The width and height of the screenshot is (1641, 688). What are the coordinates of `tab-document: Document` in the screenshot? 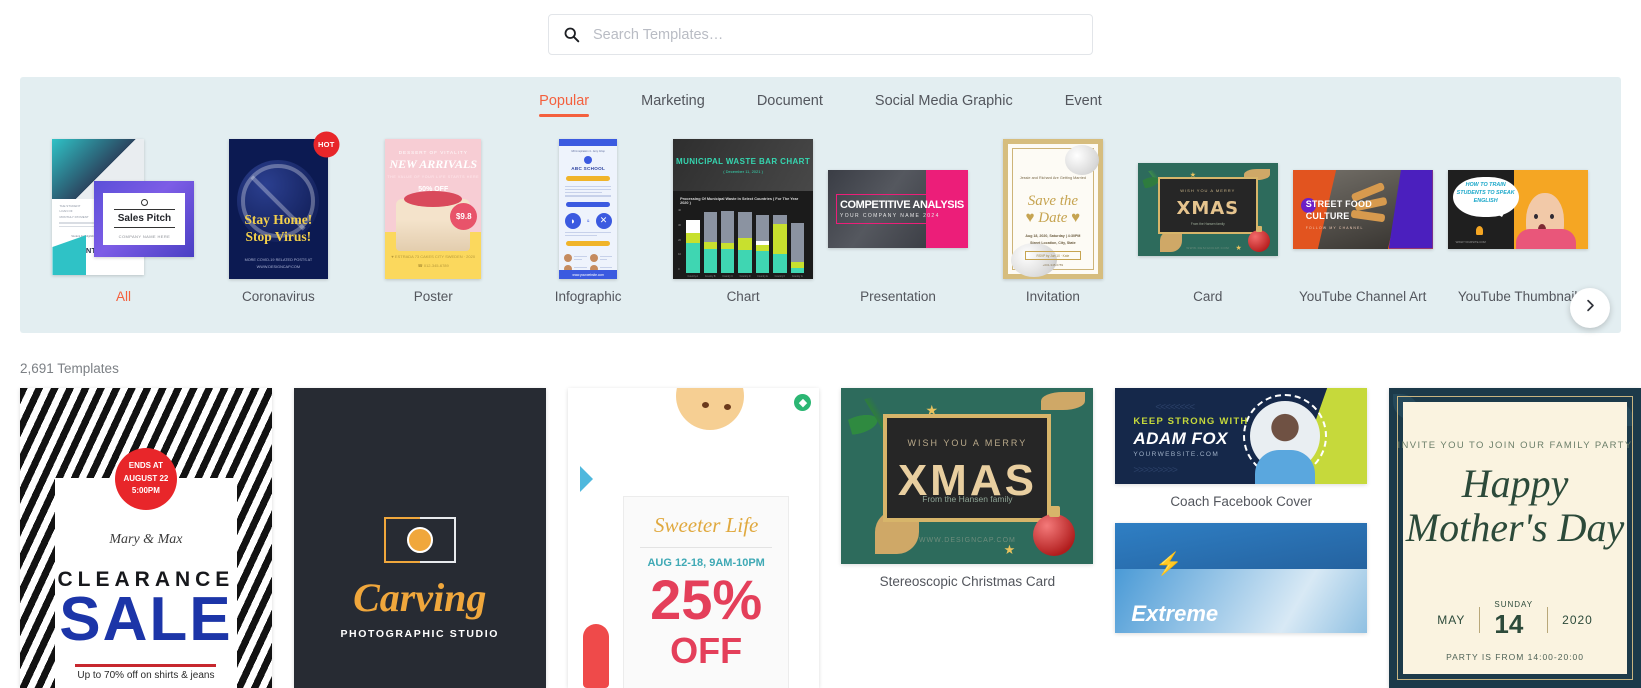 It's located at (790, 105).